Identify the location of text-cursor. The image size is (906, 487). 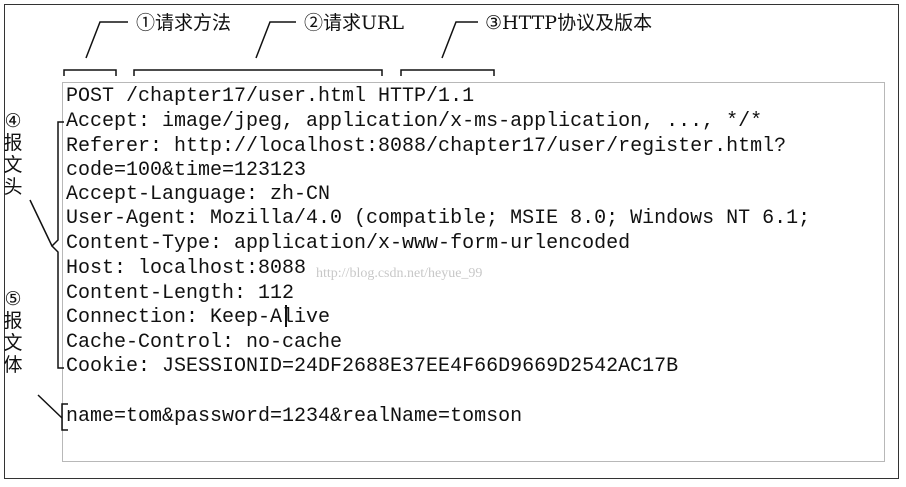
(286, 316).